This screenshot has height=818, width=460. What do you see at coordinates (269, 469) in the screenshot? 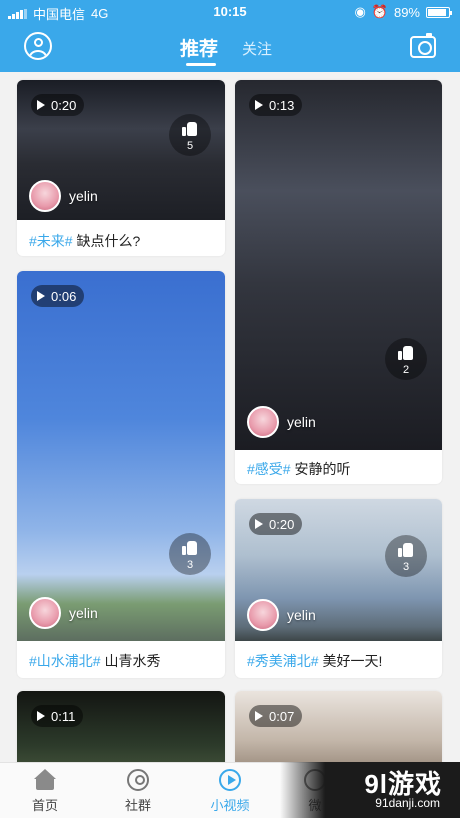
I see `hashtag: #感受#` at bounding box center [269, 469].